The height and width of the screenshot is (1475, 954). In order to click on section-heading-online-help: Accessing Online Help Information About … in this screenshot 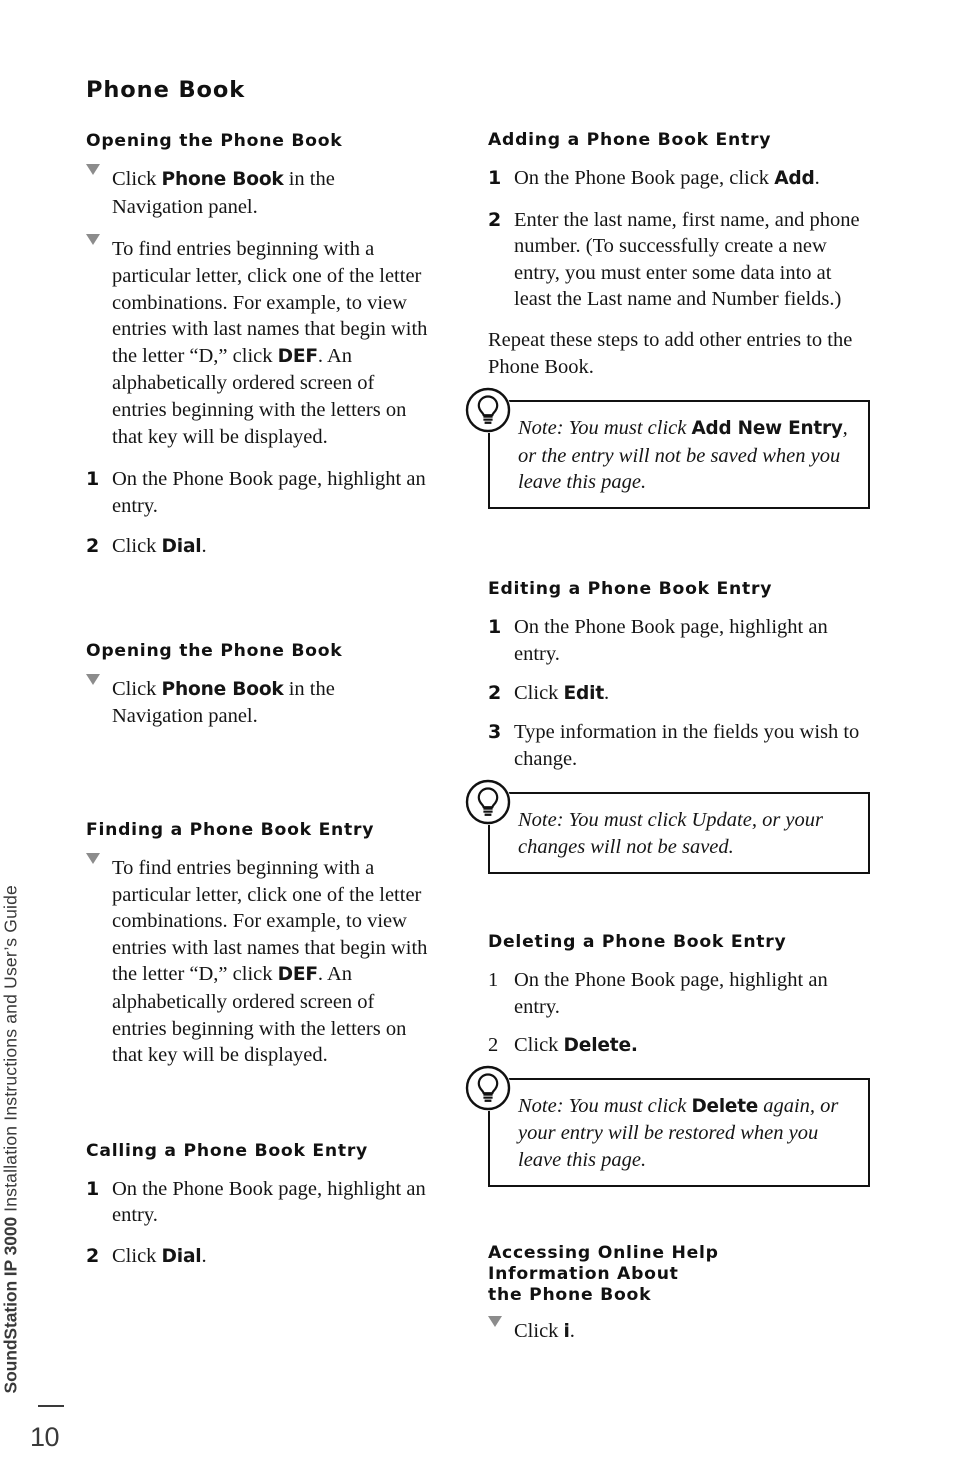, I will do `click(603, 1274)`.